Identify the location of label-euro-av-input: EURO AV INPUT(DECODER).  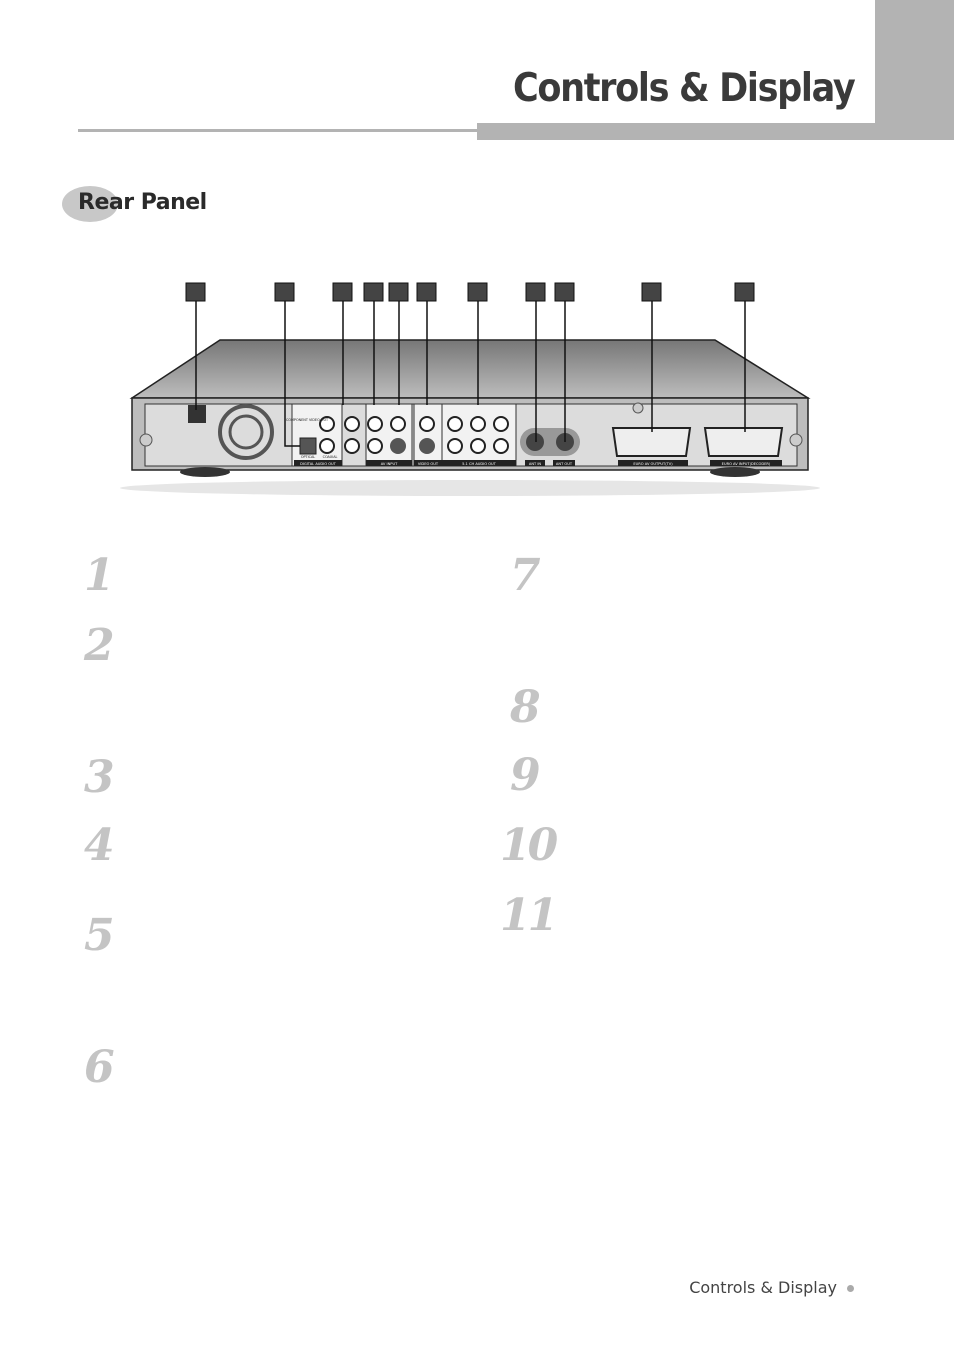
(746, 464).